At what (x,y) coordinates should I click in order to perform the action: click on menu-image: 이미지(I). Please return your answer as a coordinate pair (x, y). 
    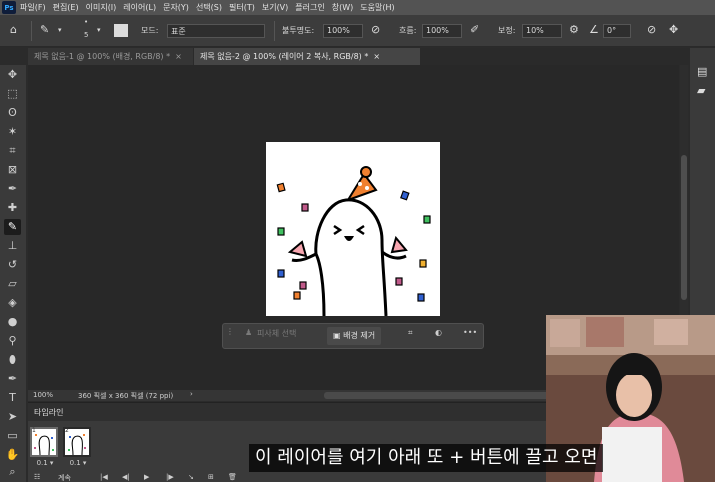
    Looking at the image, I should click on (101, 7).